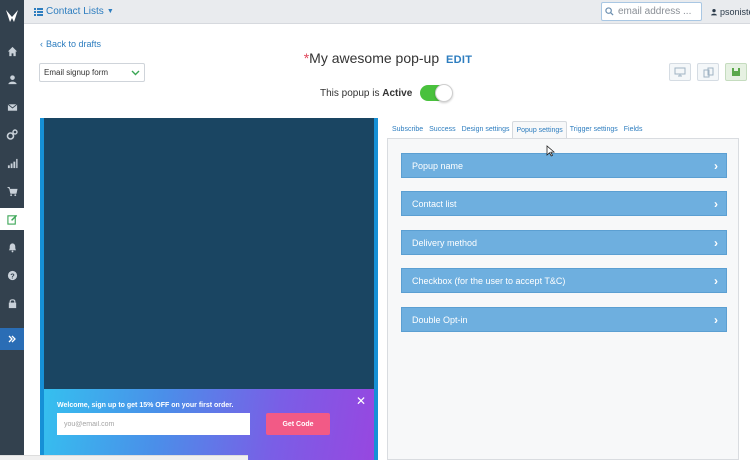  I want to click on popup-email-input, so click(153, 424).